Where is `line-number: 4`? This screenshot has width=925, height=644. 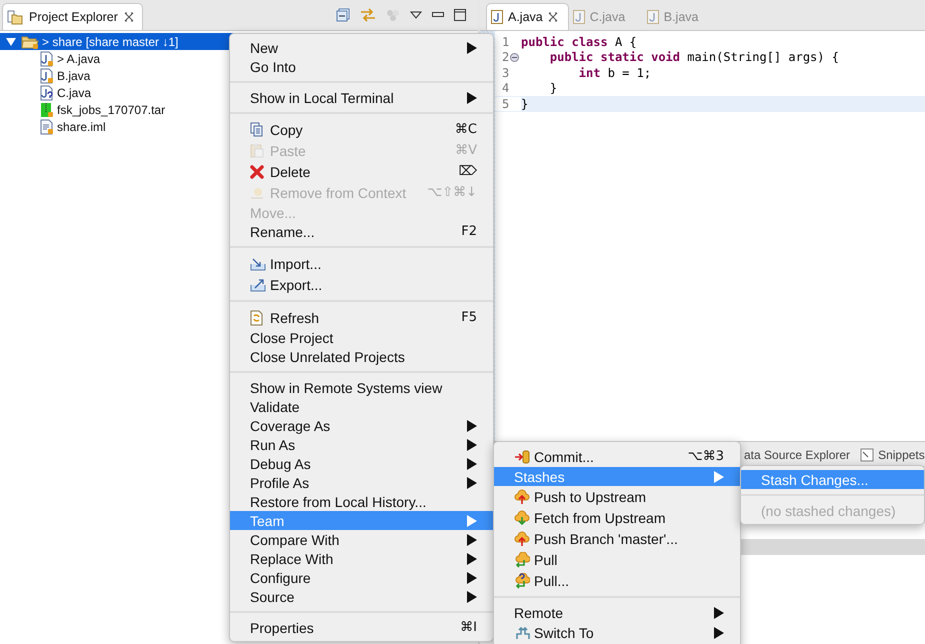
line-number: 4 is located at coordinates (506, 88).